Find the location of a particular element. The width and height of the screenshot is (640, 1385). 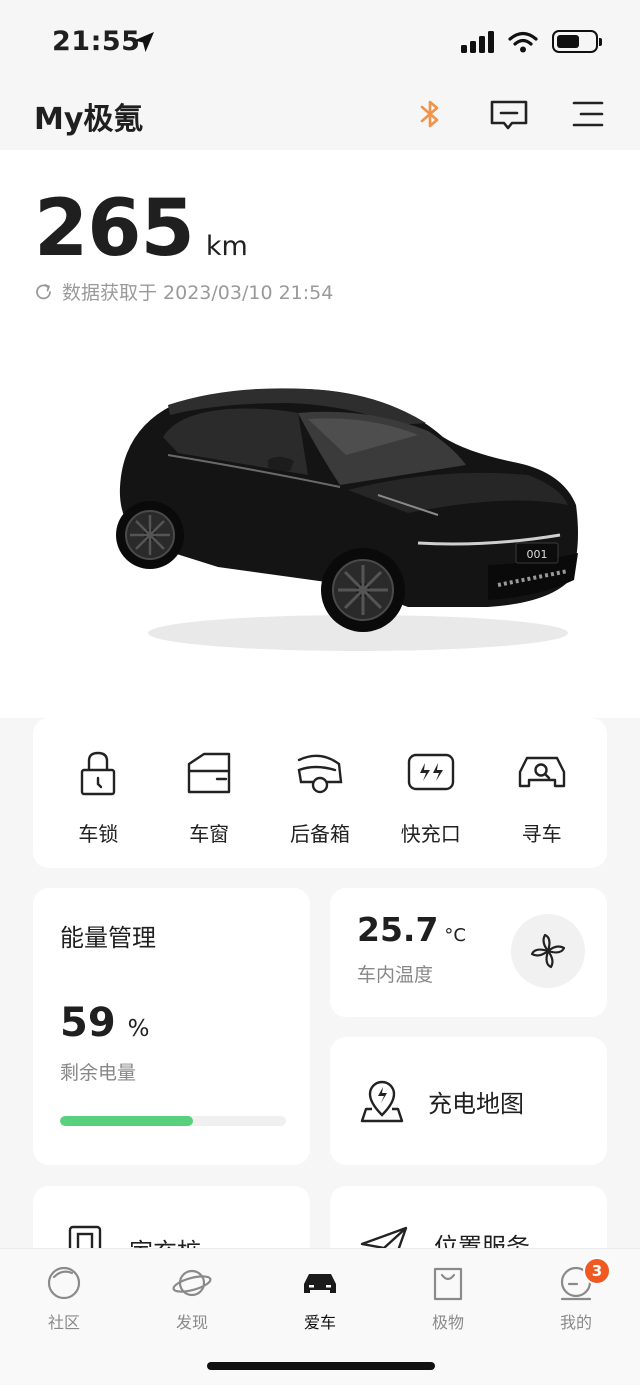

range-readout: 265 km is located at coordinates (141, 229).